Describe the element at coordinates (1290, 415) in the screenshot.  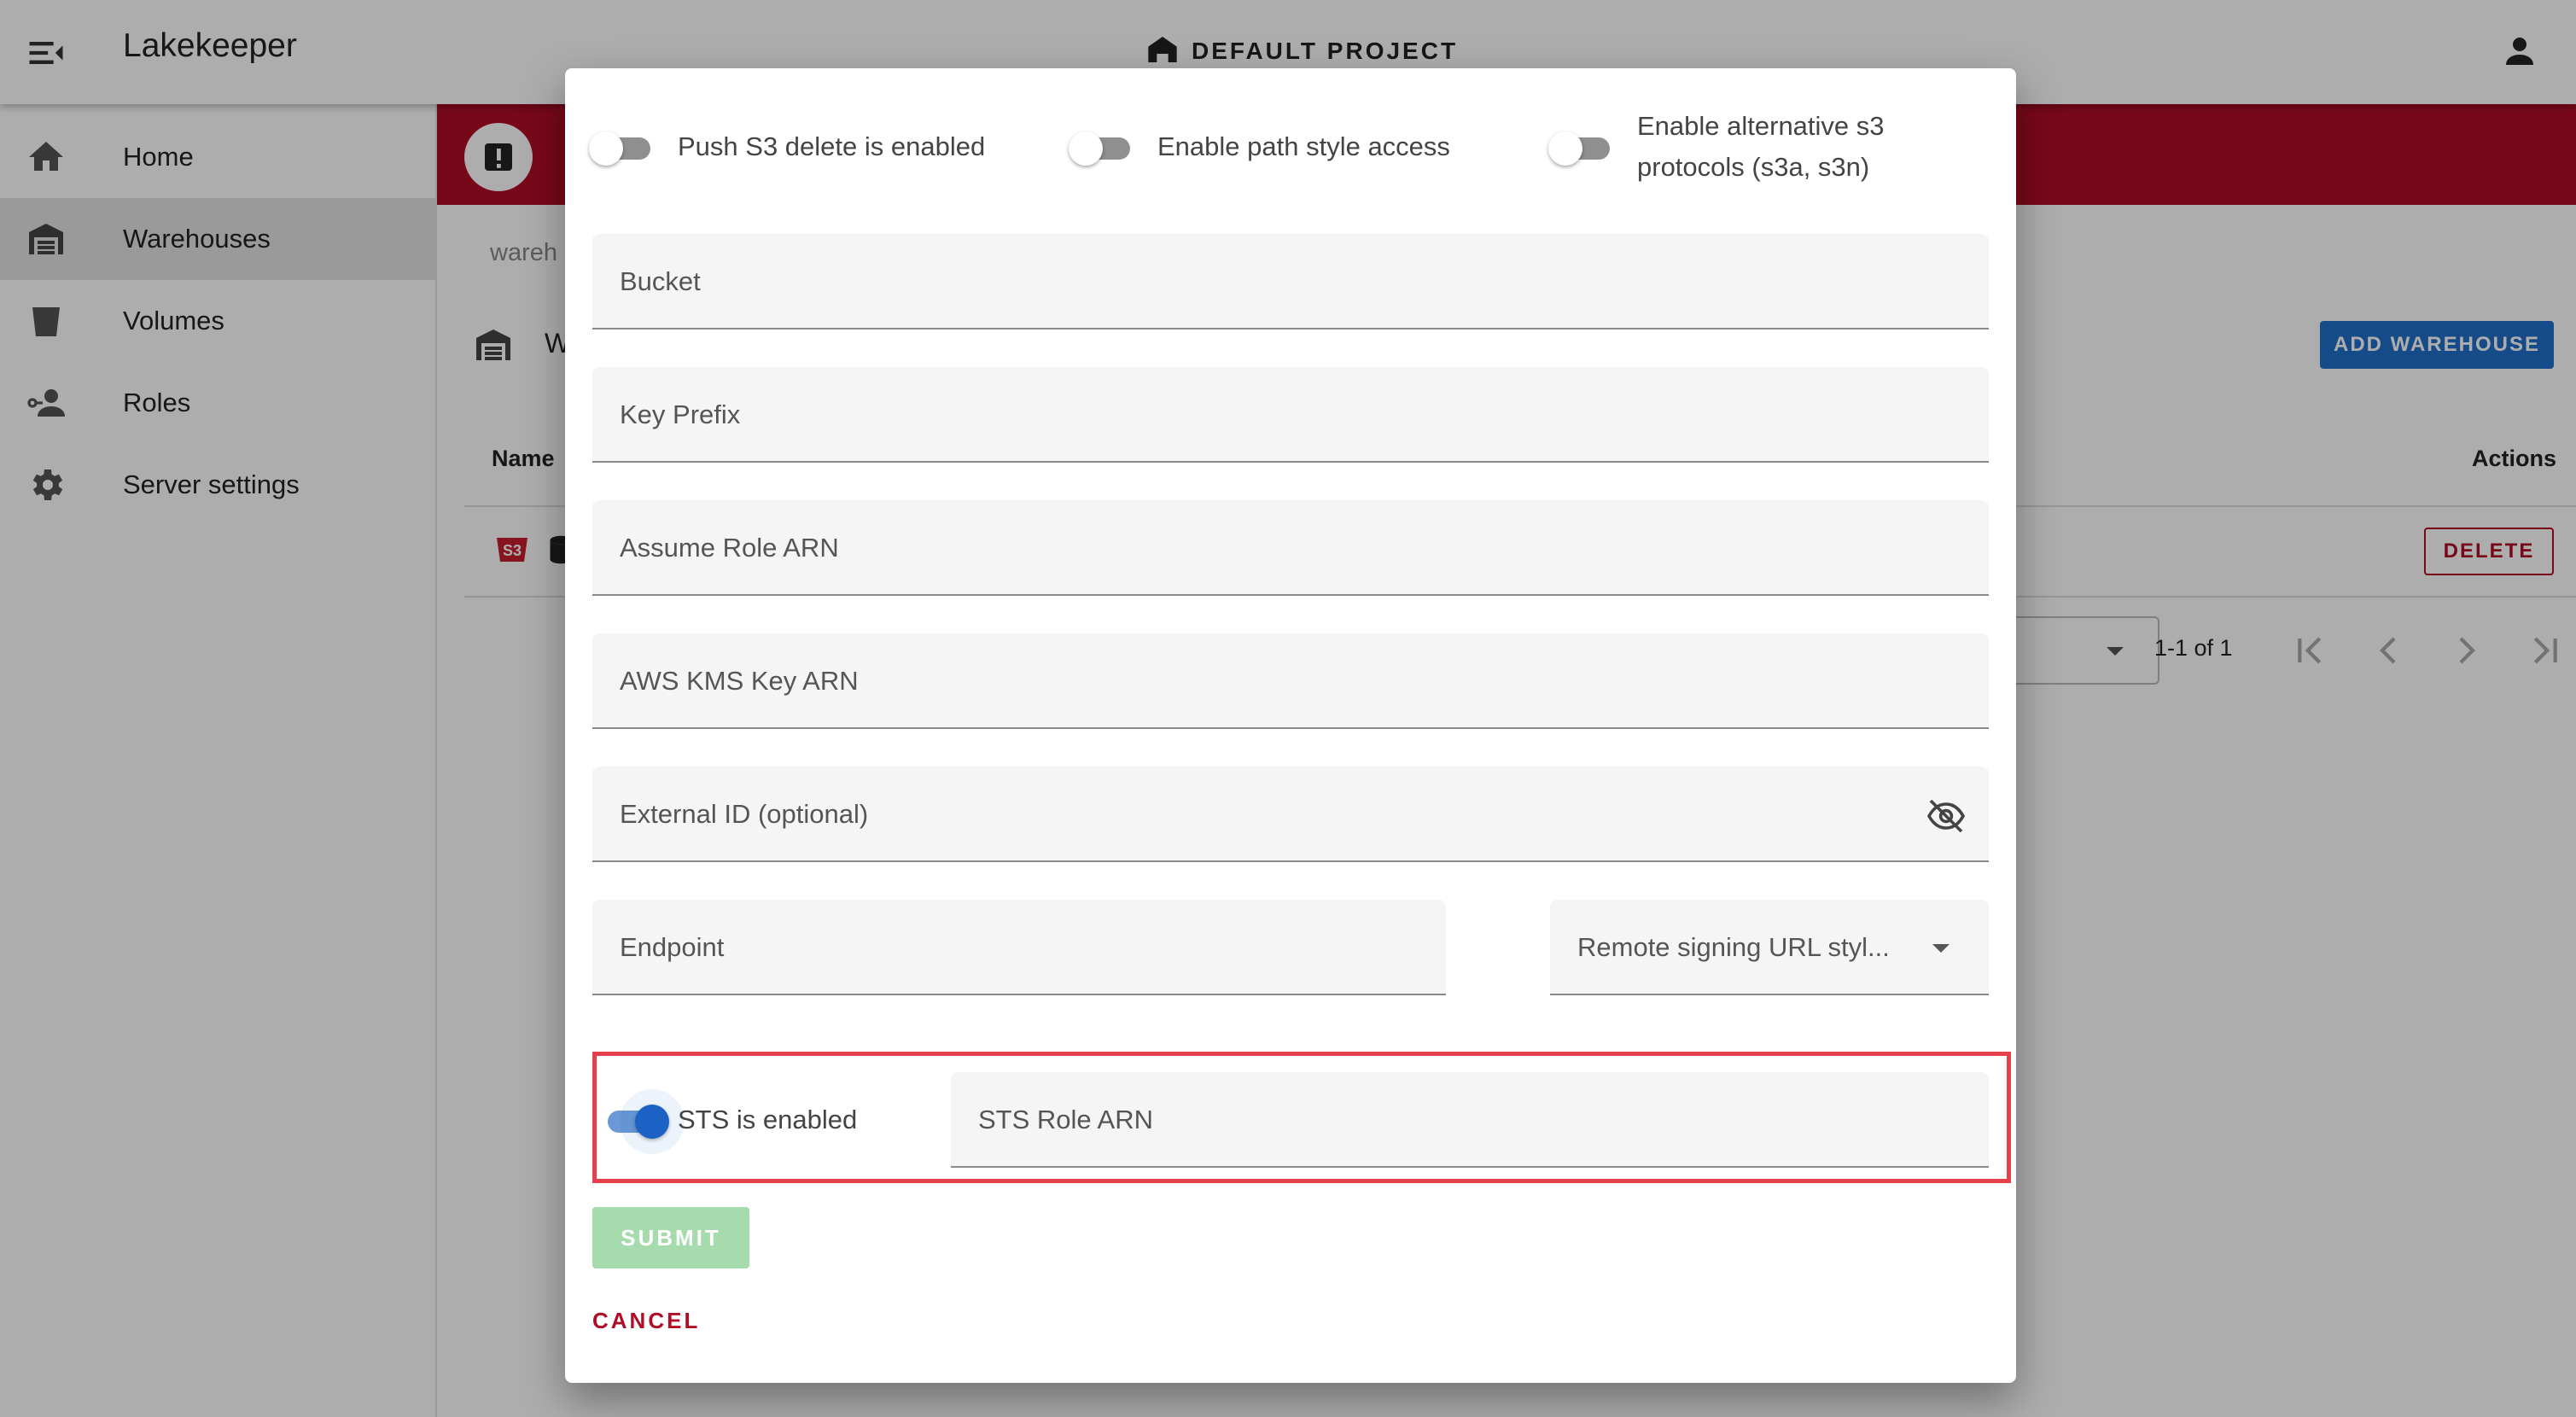
I see `key-prefix-field: Key Prefix` at that location.